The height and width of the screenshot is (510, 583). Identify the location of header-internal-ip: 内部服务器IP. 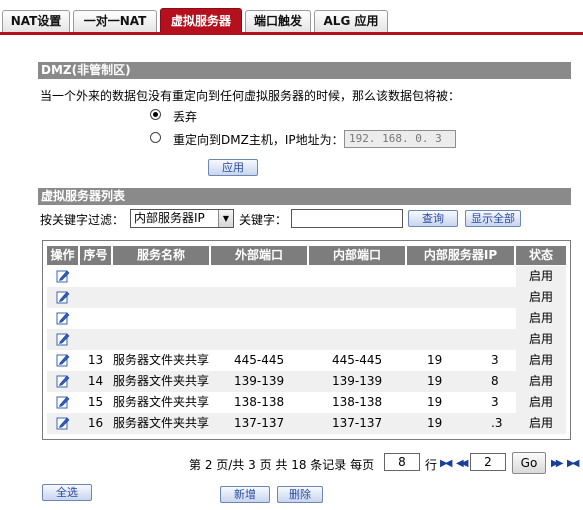
(460, 255).